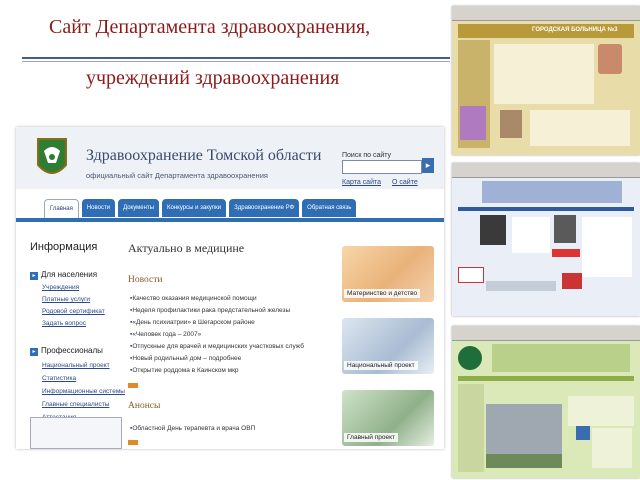 This screenshot has height=480, width=640. Describe the element at coordinates (566, 253) in the screenshot. I see `badge` at that location.